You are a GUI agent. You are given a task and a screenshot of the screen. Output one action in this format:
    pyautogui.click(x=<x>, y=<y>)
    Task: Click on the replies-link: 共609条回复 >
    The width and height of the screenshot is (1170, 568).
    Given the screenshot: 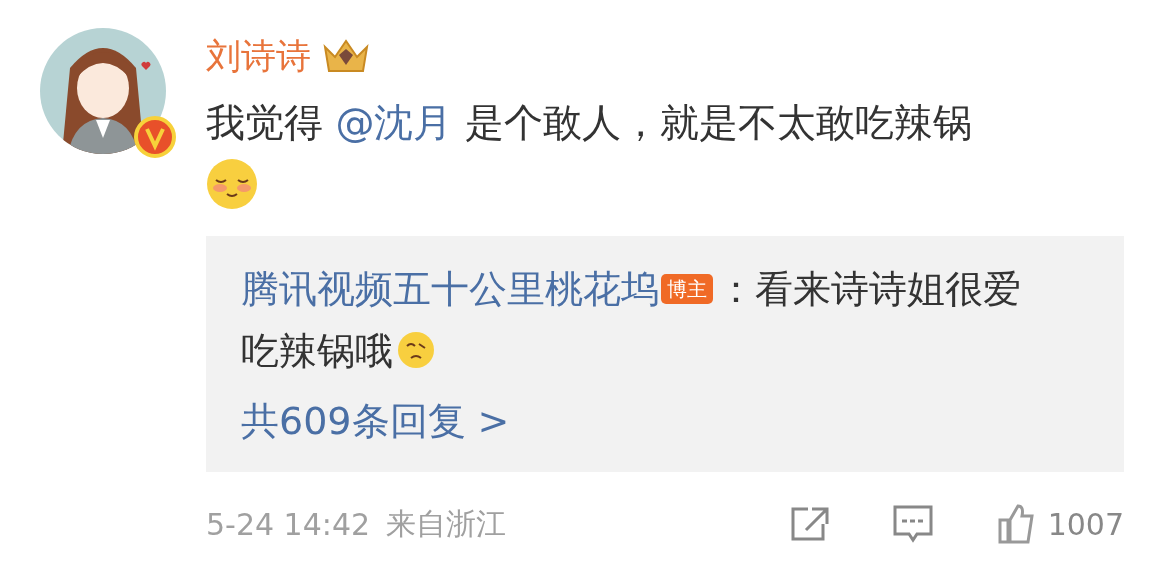 What is the action you would take?
    pyautogui.click(x=632, y=421)
    